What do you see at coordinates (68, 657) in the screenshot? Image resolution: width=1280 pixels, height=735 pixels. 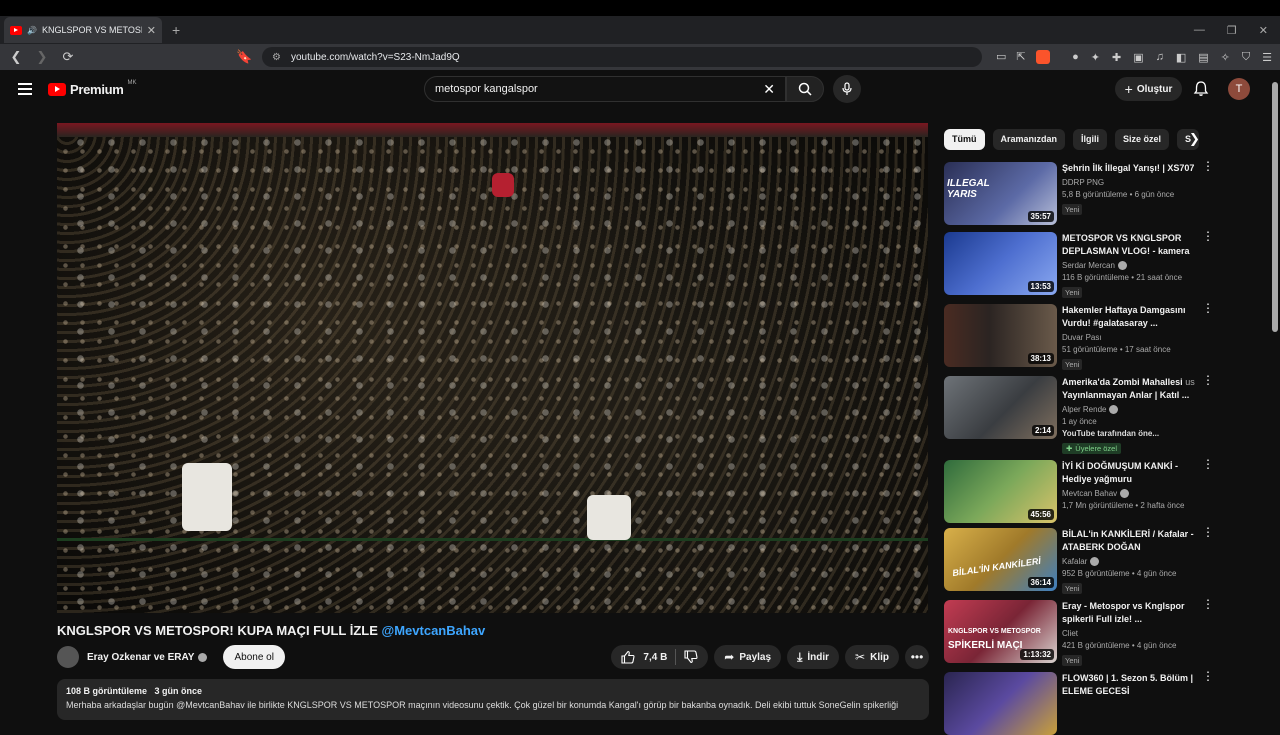 I see `channel-avatar` at bounding box center [68, 657].